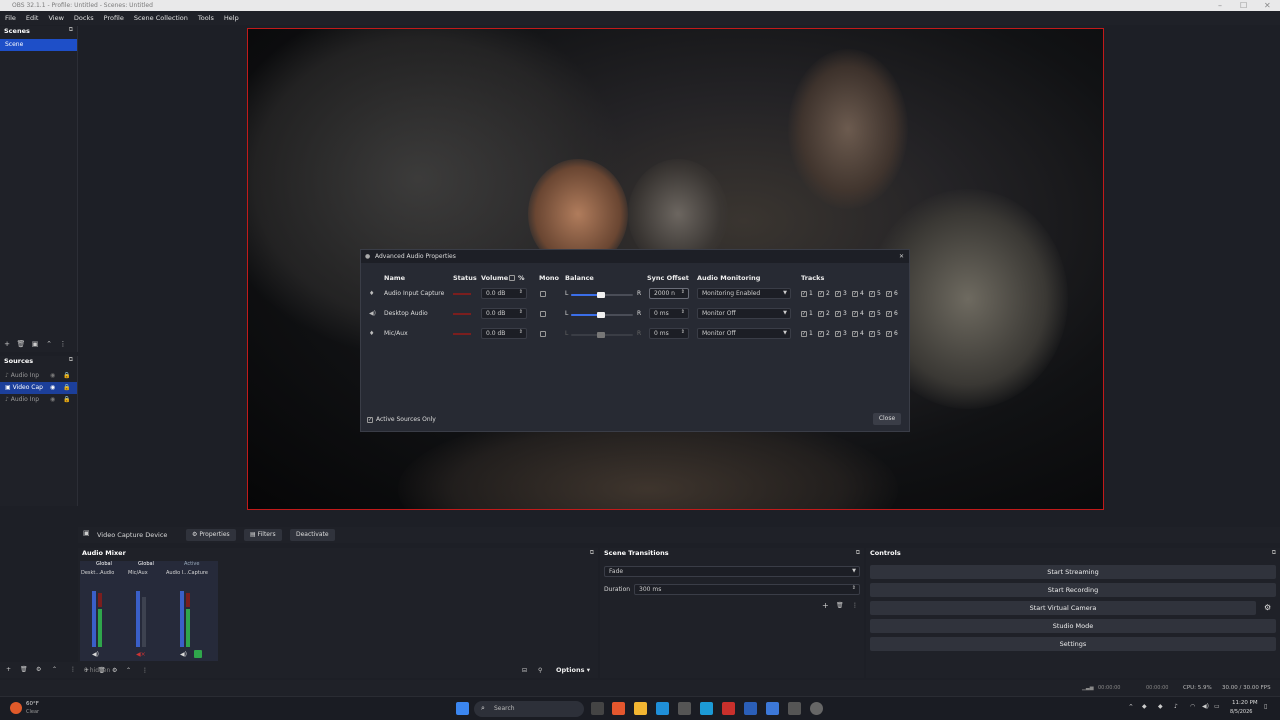  I want to click on wifi-icon: ◠, so click(1192, 706).